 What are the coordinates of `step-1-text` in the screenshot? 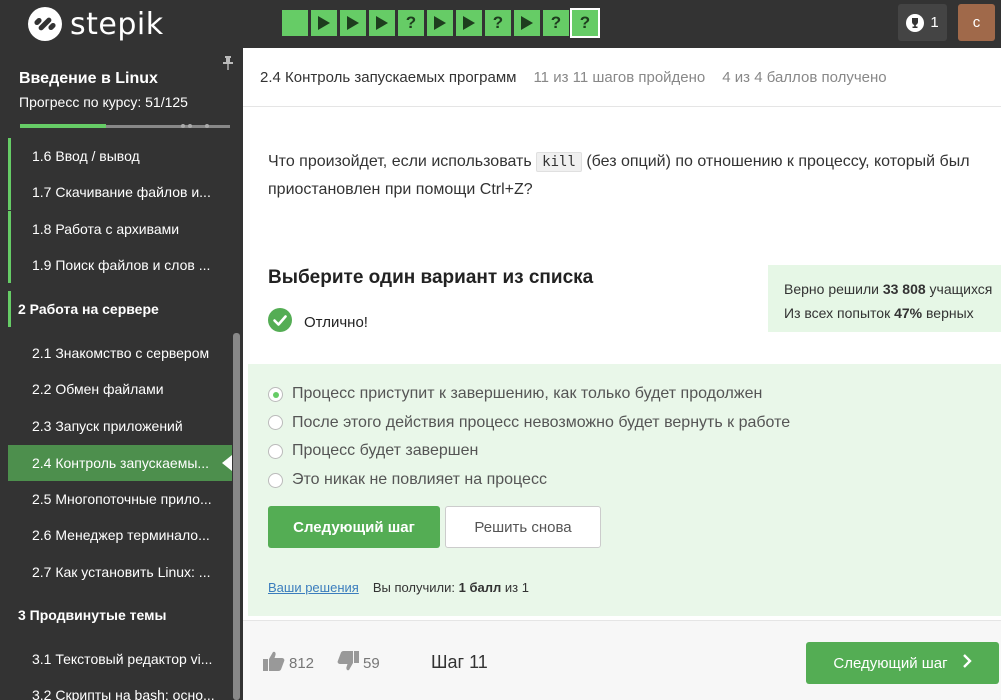 It's located at (295, 23).